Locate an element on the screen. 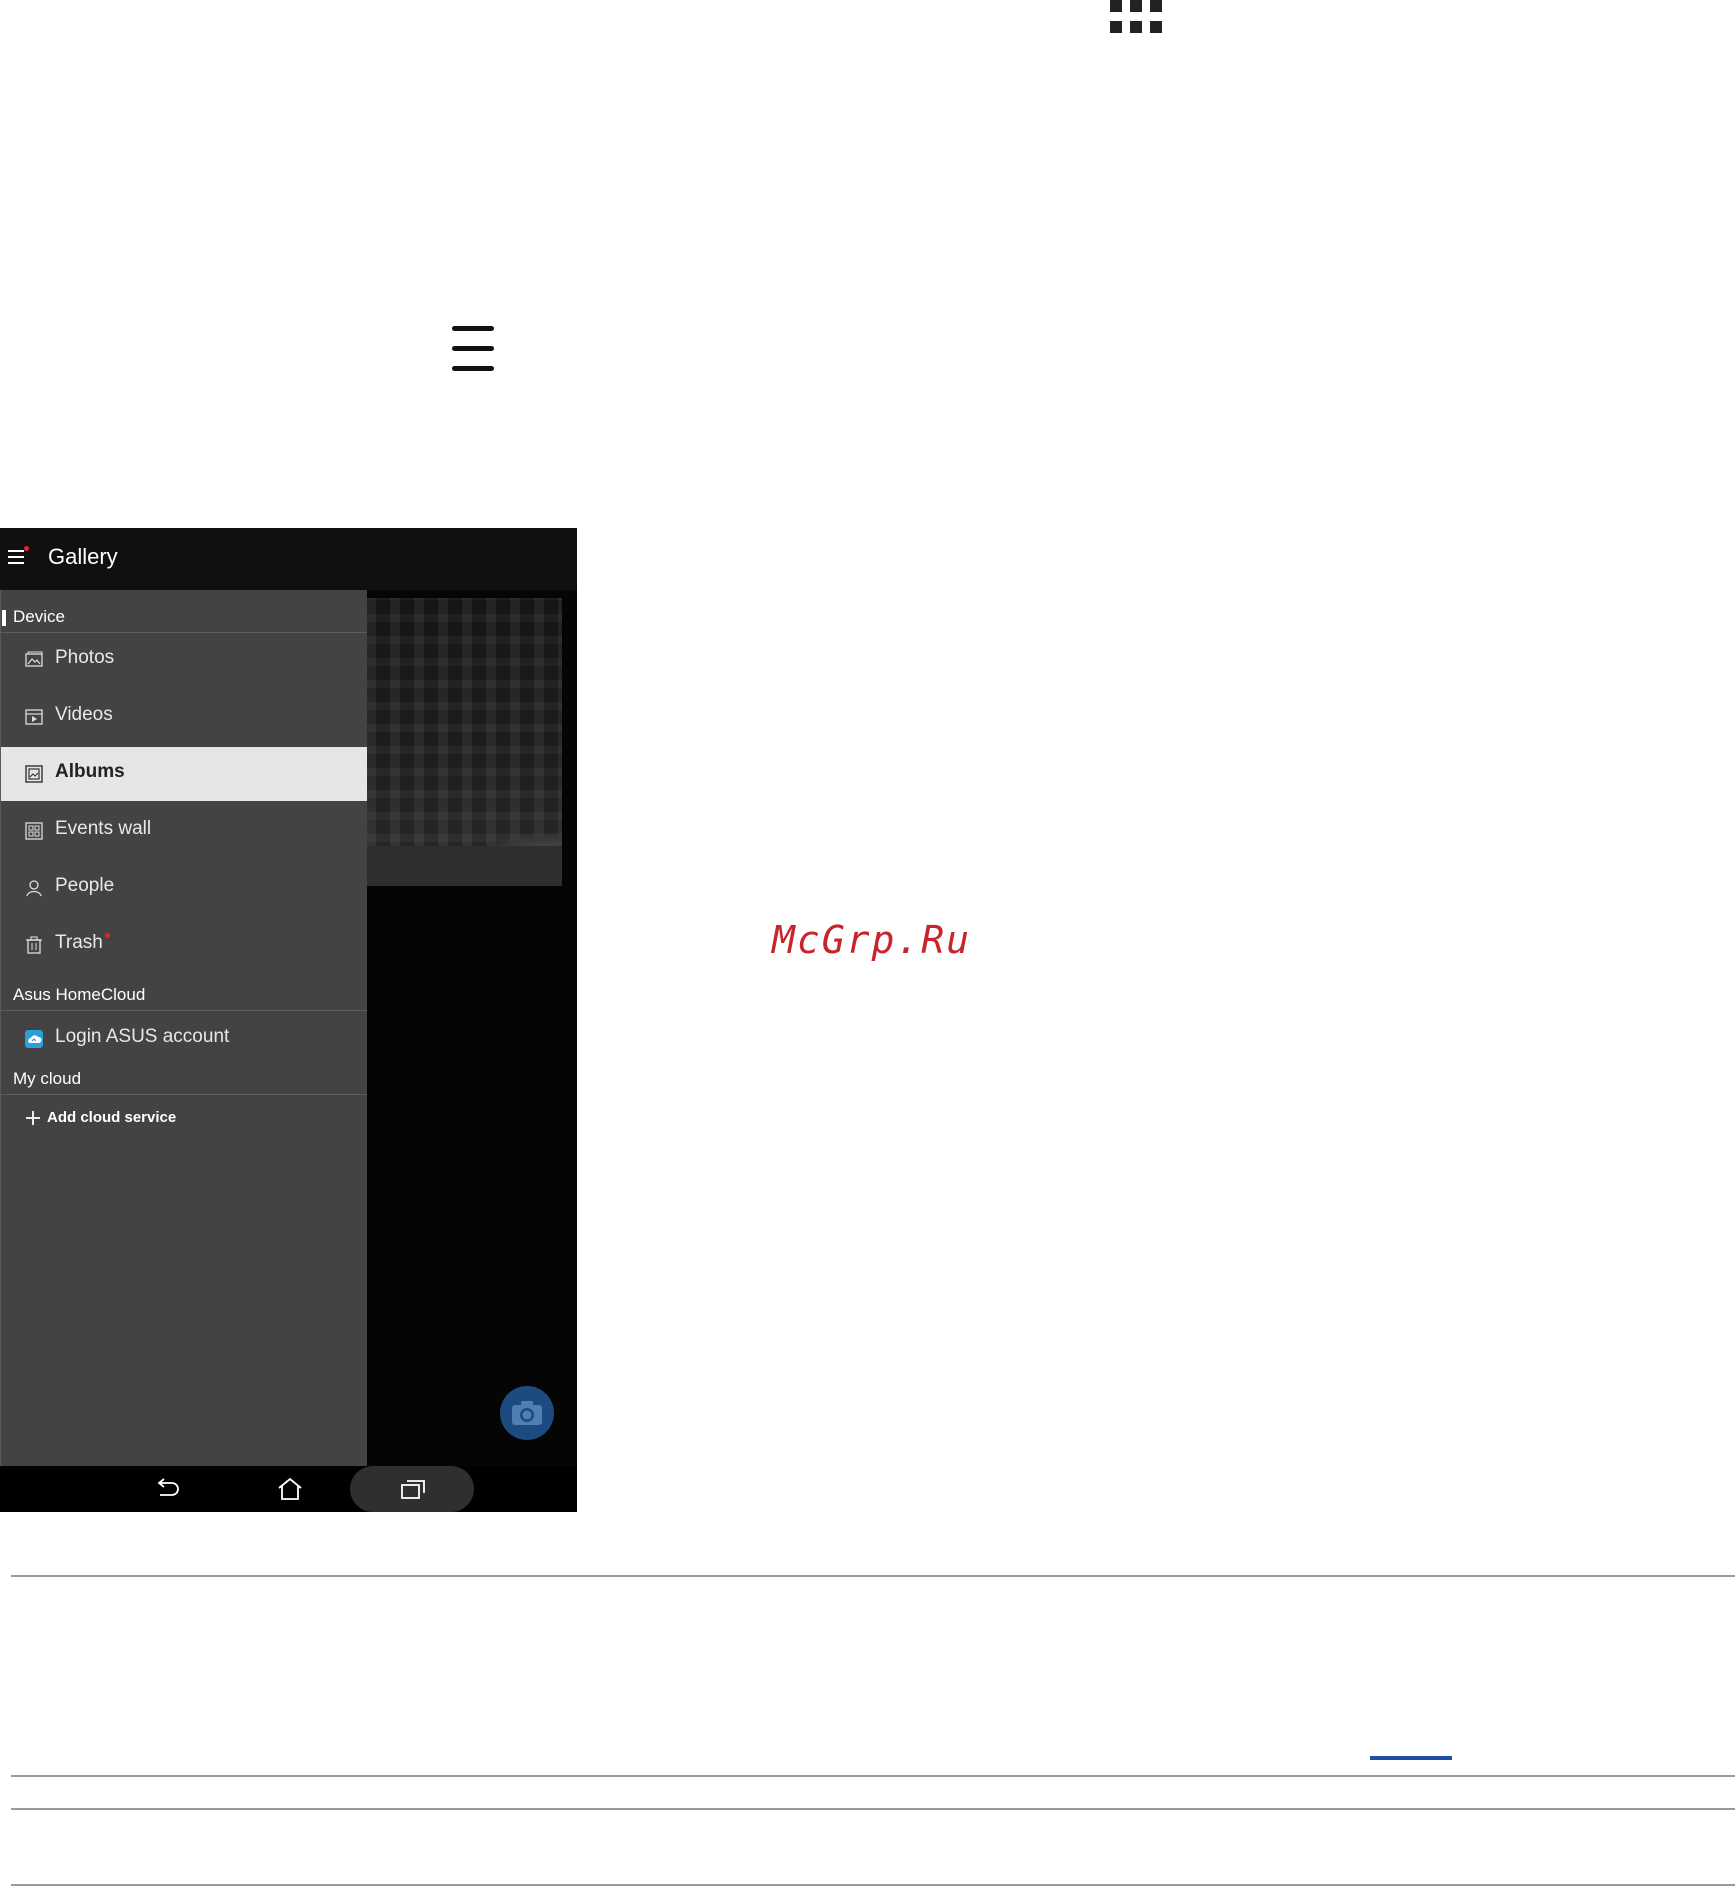  camera-button is located at coordinates (527, 1413).